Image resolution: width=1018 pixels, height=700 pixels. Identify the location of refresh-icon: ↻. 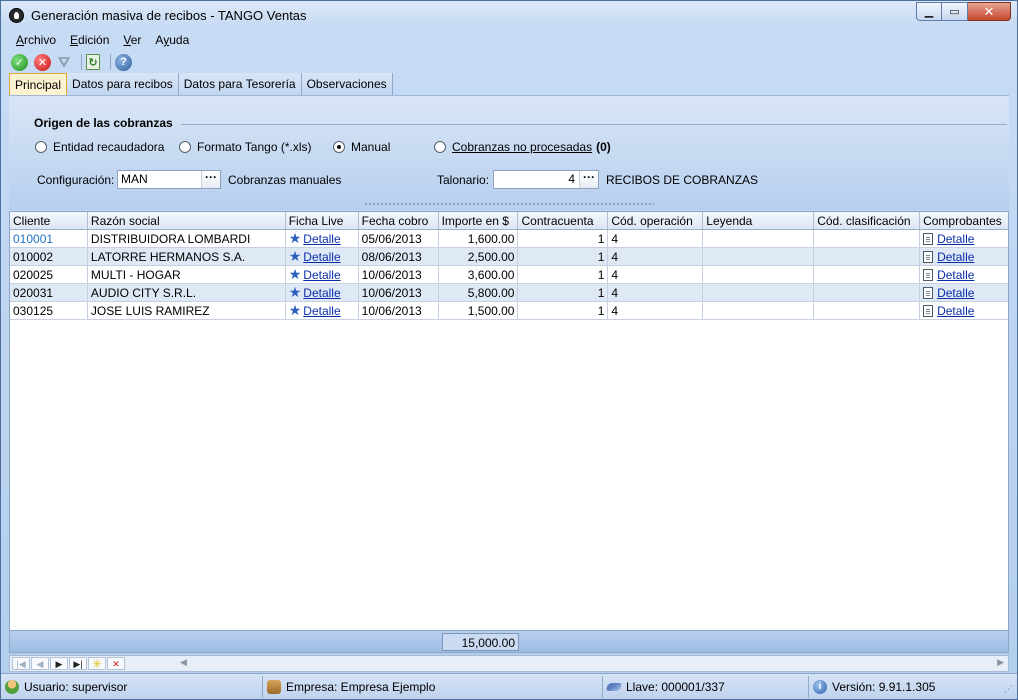
(93, 62).